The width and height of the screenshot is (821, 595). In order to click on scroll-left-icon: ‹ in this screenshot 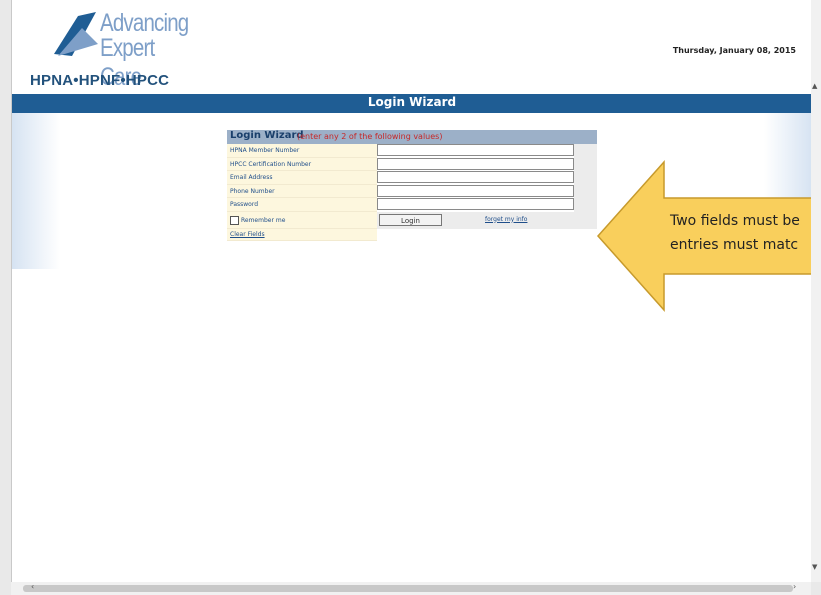, I will do `click(32, 586)`.